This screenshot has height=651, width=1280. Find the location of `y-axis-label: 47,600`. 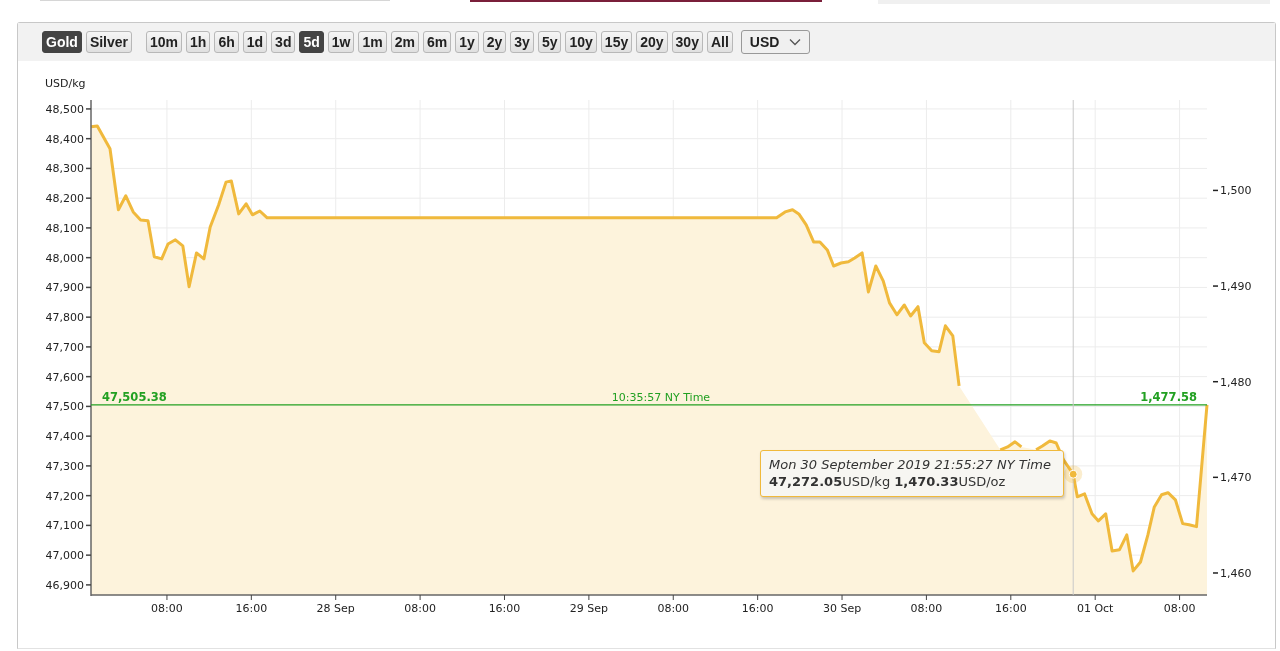

y-axis-label: 47,600 is located at coordinates (64, 377).